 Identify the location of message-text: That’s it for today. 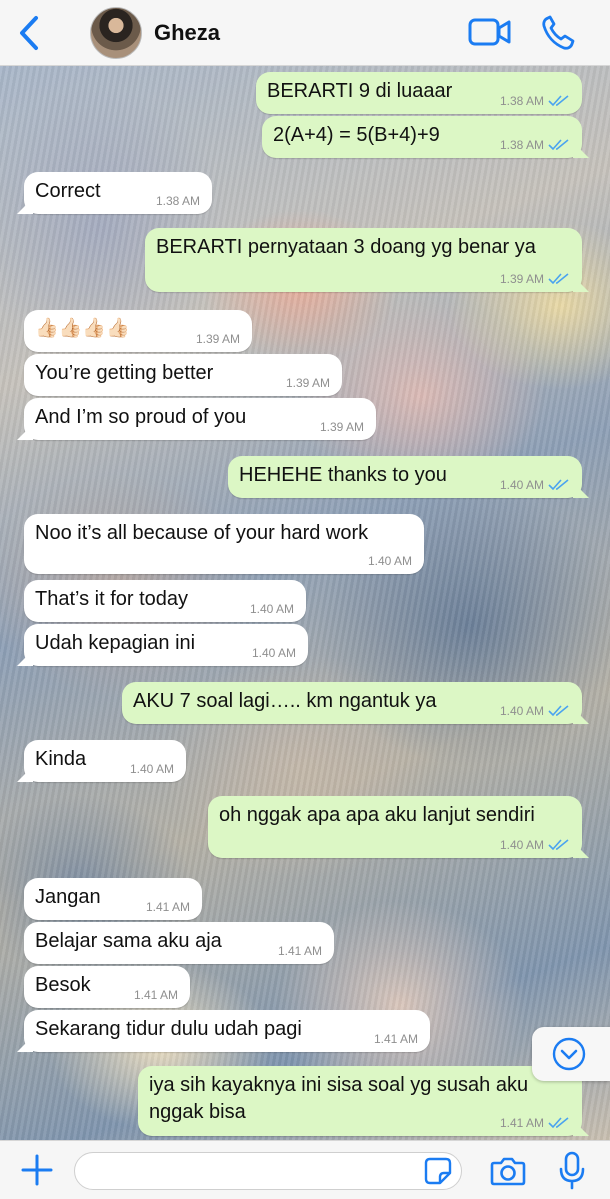
(112, 599).